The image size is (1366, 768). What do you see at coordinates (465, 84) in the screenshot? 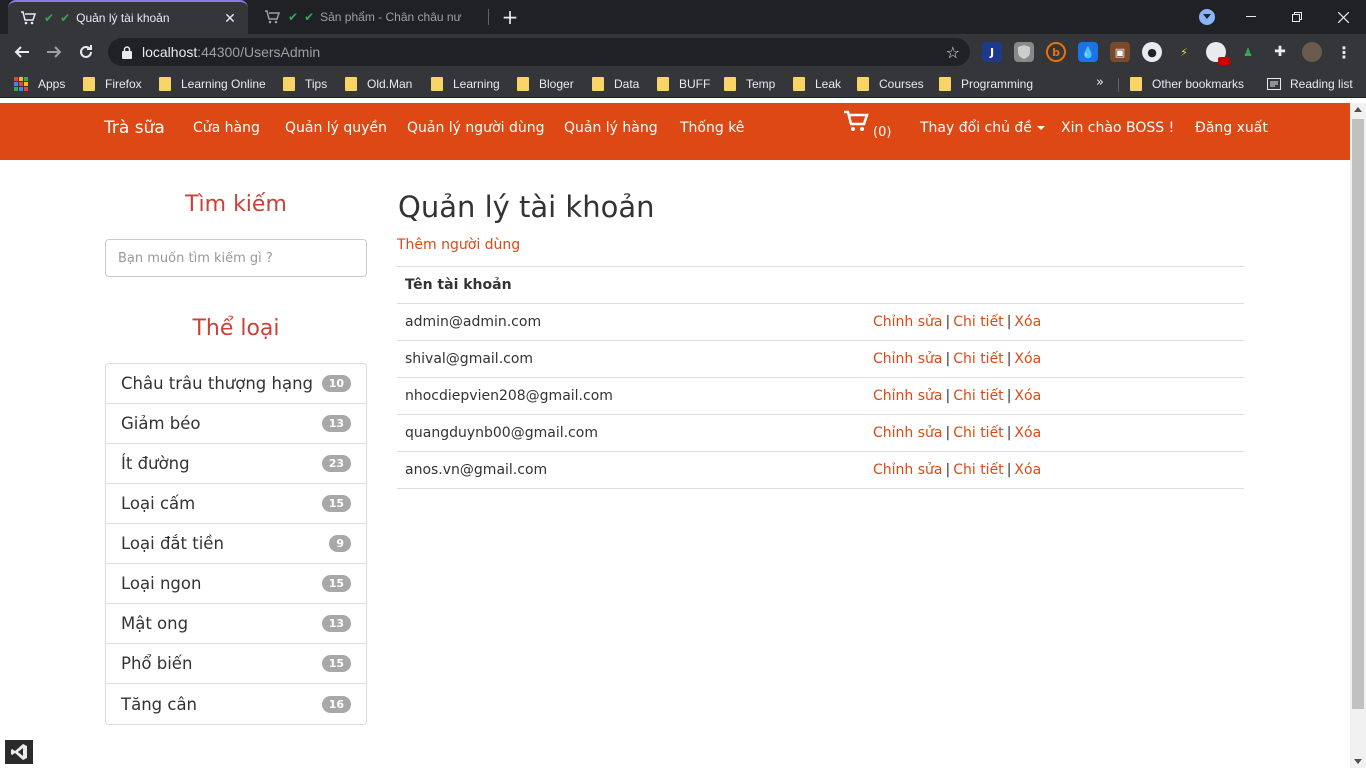
I see `bookmark-learning: Learning` at bounding box center [465, 84].